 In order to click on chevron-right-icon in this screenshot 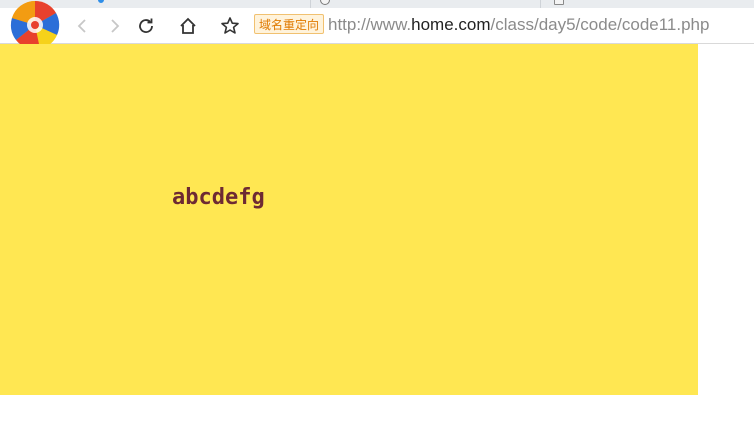, I will do `click(115, 26)`.